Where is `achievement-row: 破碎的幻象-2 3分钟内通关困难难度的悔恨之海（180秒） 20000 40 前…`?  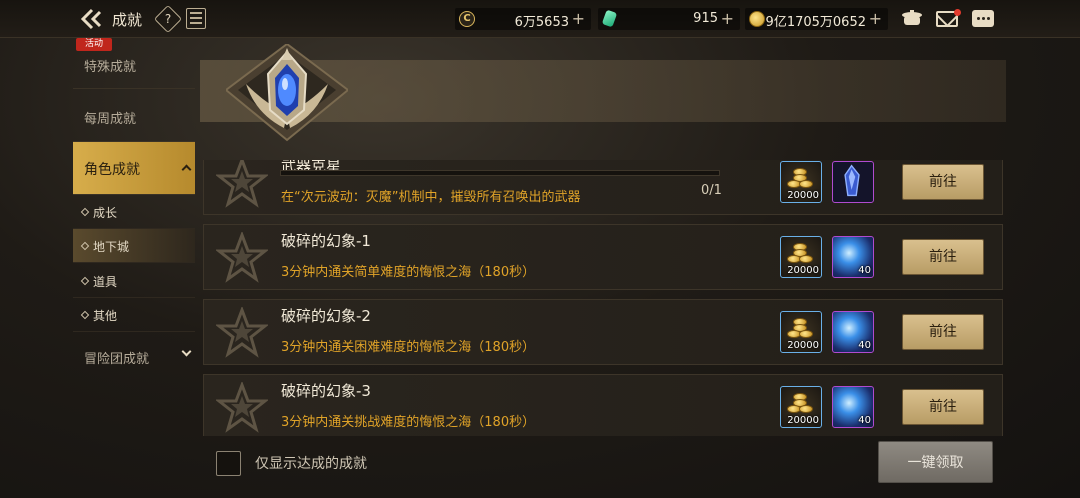 achievement-row: 破碎的幻象-2 3分钟内通关困难难度的悔恨之海（180秒） 20000 40 前… is located at coordinates (603, 332).